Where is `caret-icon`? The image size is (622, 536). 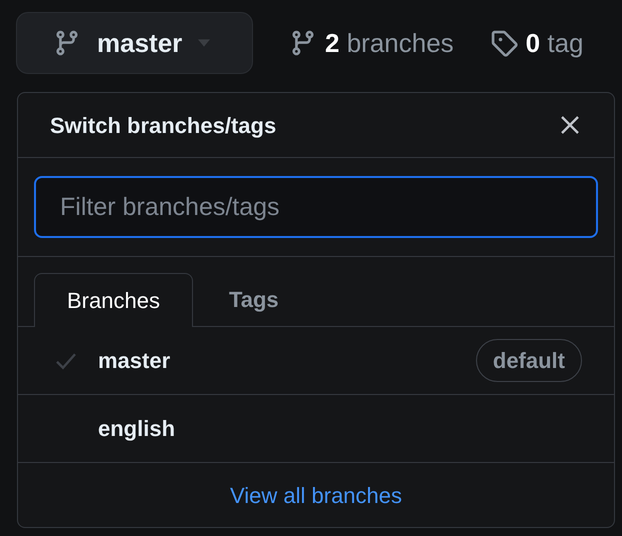 caret-icon is located at coordinates (204, 43).